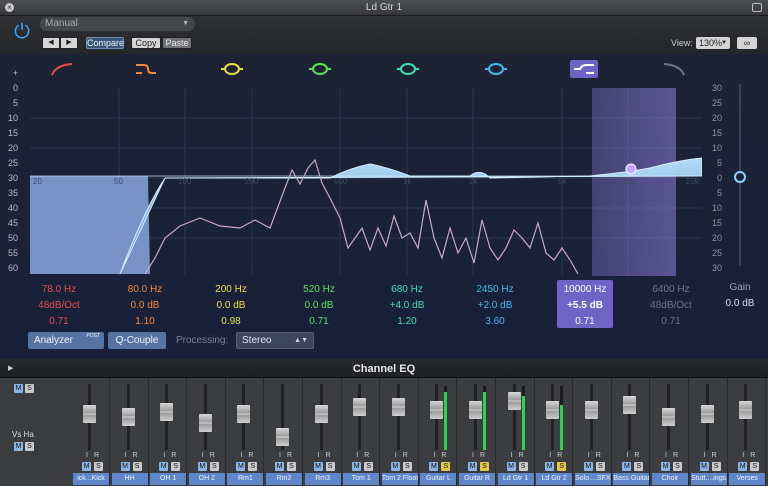  Describe the element at coordinates (319, 306) in the screenshot. I see `band-4-gain: 0.0 dB` at that location.